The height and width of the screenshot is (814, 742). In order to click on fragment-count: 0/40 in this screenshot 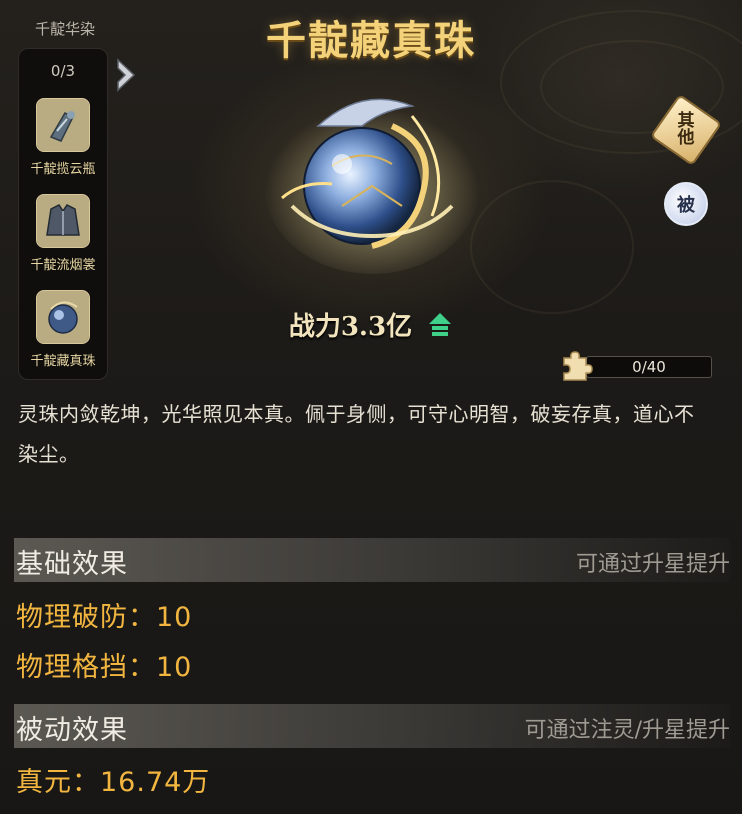, I will do `click(649, 367)`.